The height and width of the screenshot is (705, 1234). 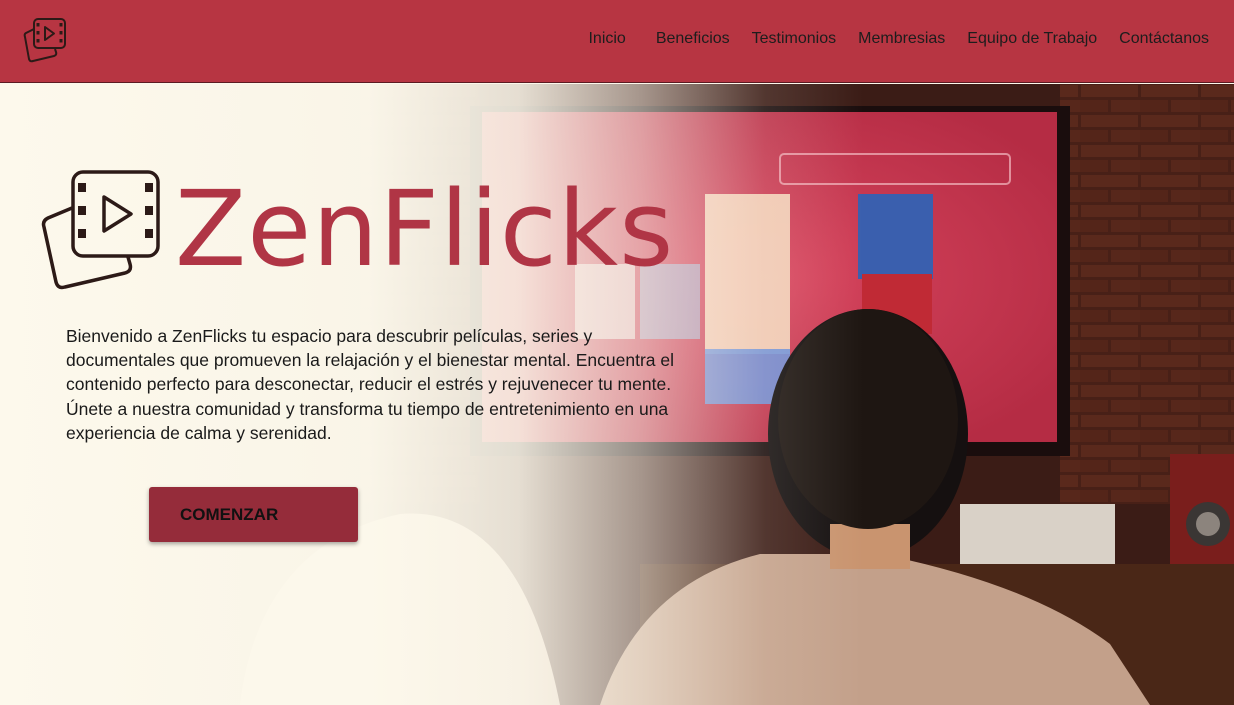 What do you see at coordinates (253, 514) in the screenshot?
I see `comenzar-button: COMENZAR` at bounding box center [253, 514].